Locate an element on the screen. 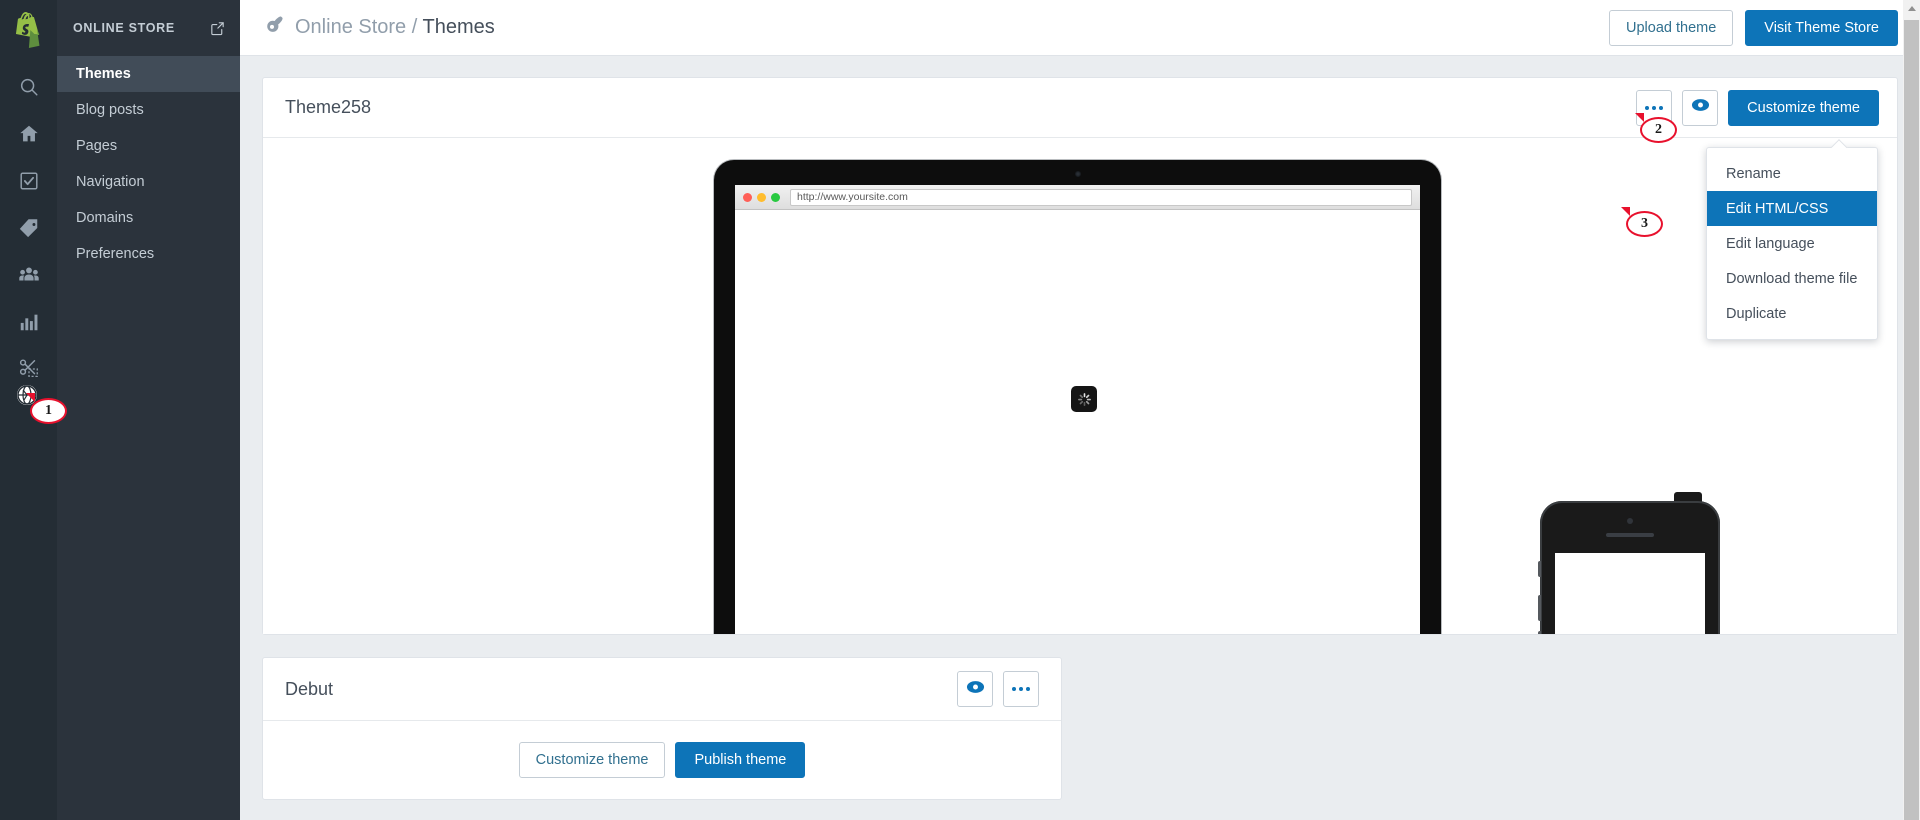  other-theme-preview-button is located at coordinates (975, 689).